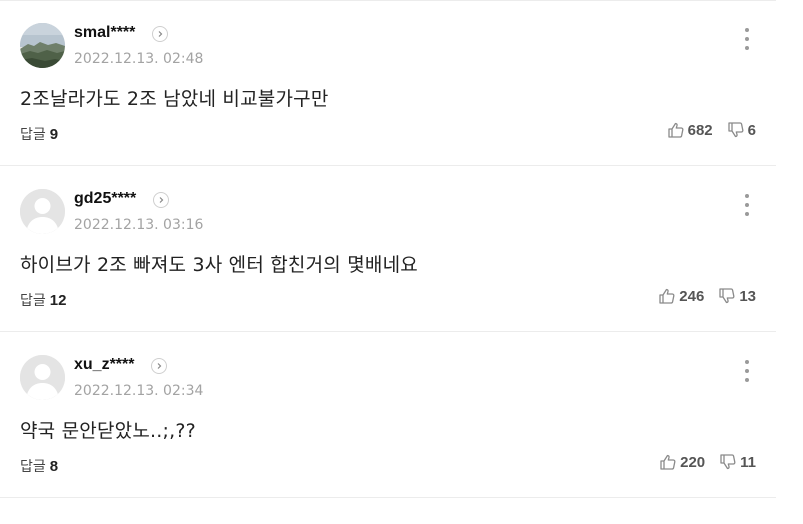 The width and height of the screenshot is (803, 524). Describe the element at coordinates (104, 365) in the screenshot. I see `nickname: xu_z****` at that location.